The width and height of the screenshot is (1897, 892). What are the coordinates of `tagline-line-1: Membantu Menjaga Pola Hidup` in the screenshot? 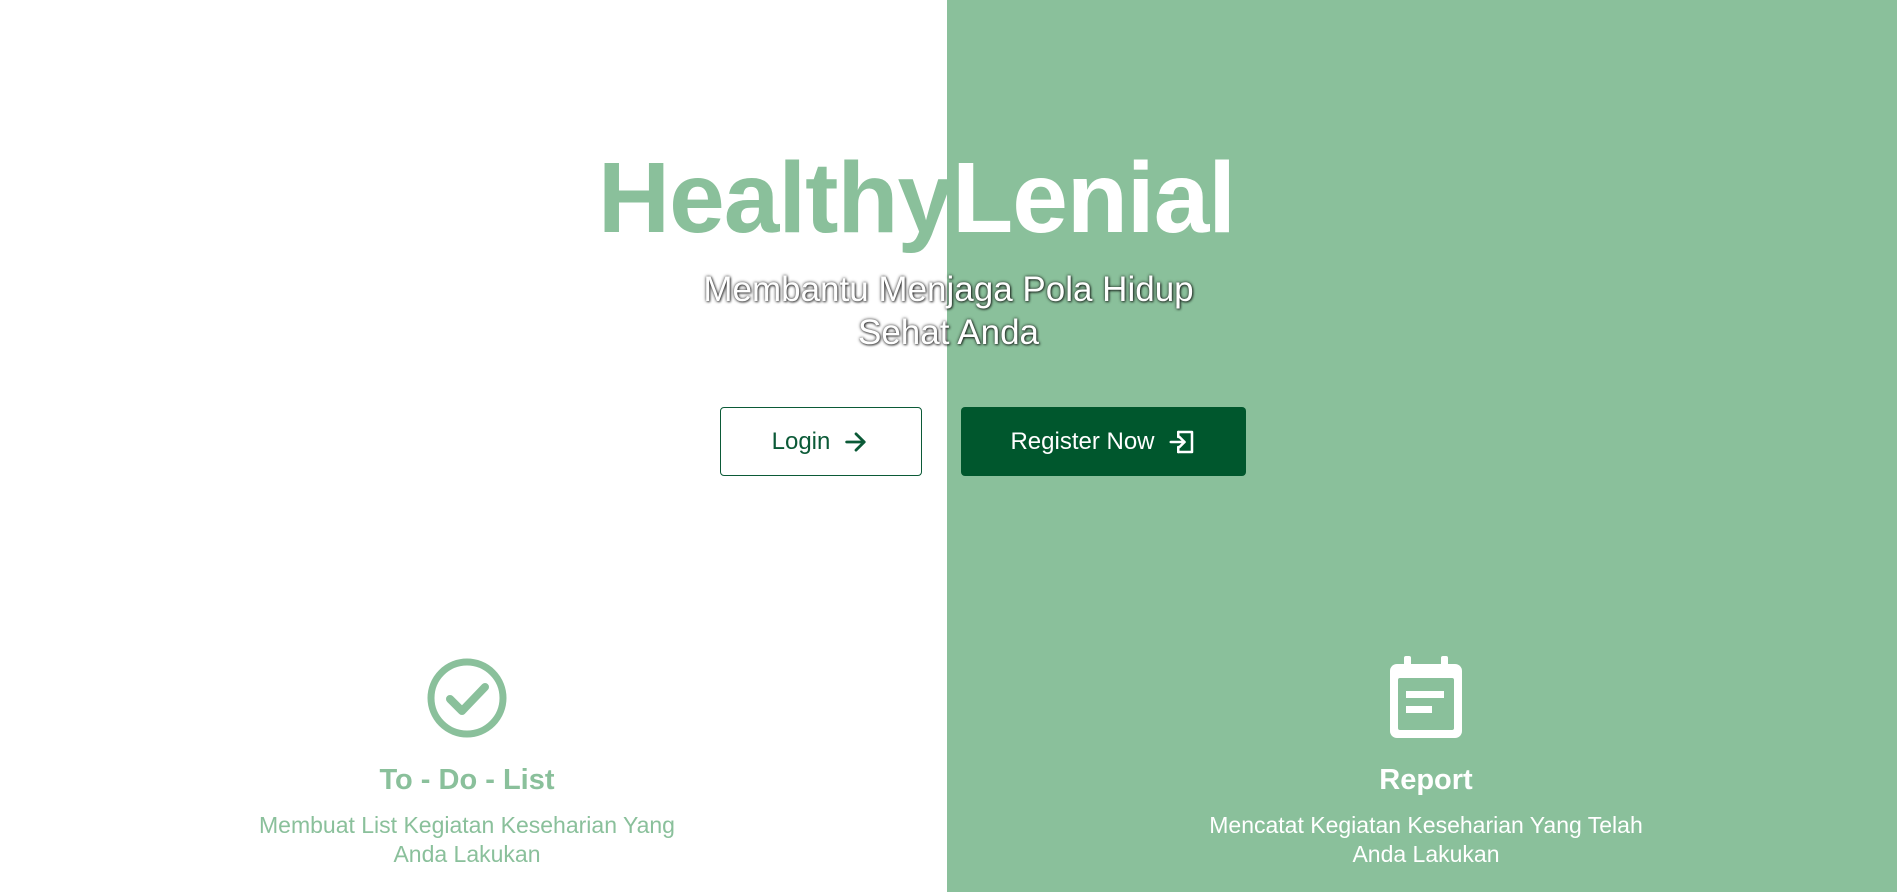 It's located at (948, 289).